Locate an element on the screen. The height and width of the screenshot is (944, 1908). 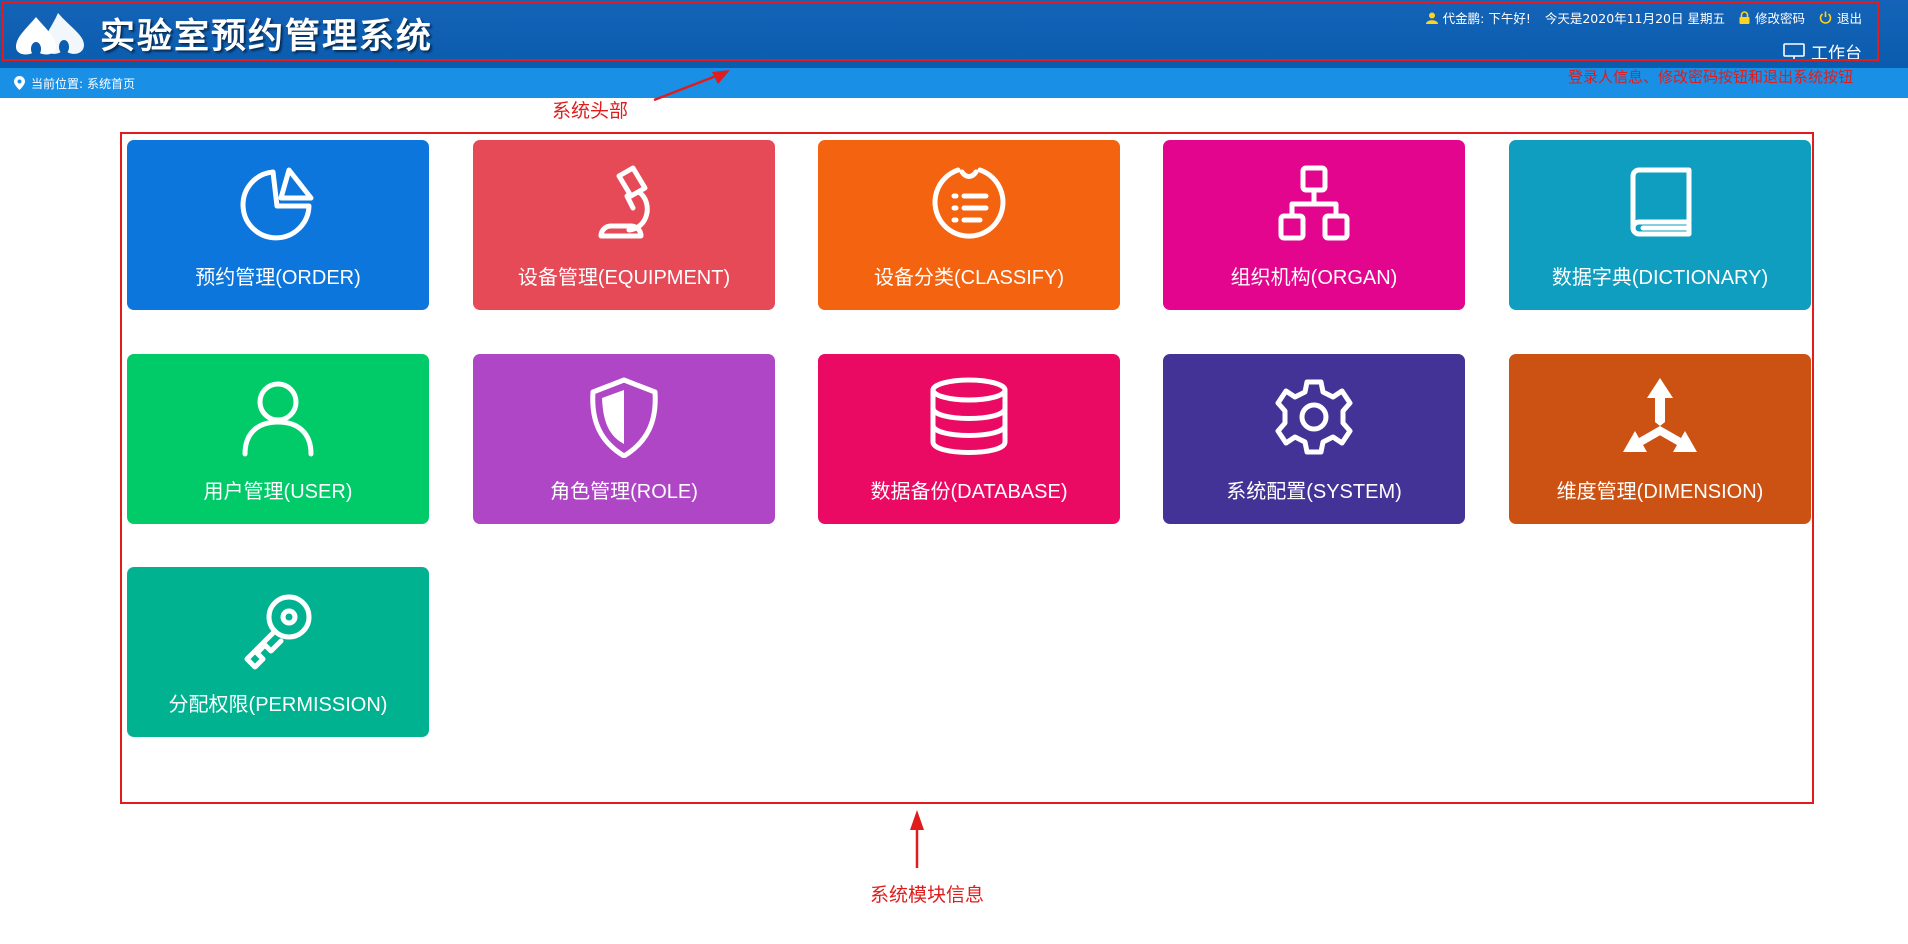
module-label: 维度管理(DIMENSION) is located at coordinates (1660, 492).